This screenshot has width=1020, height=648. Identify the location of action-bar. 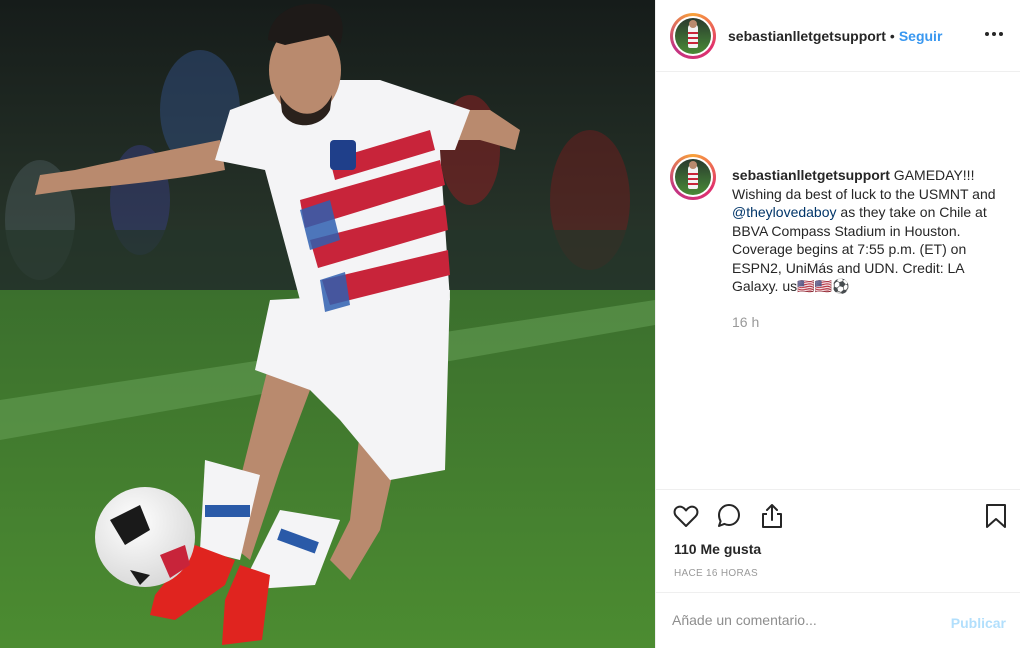
(838, 512).